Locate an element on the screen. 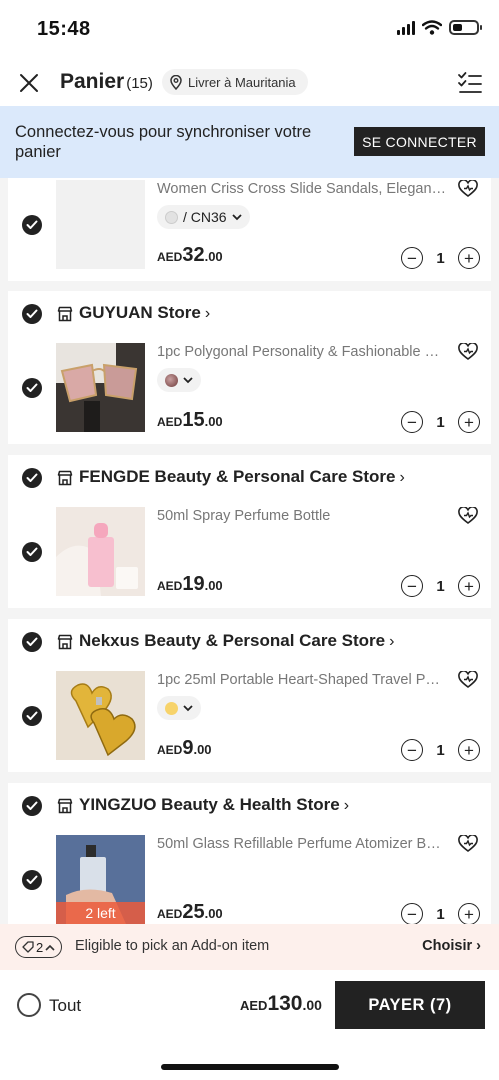  status-icons is located at coordinates (439, 27).